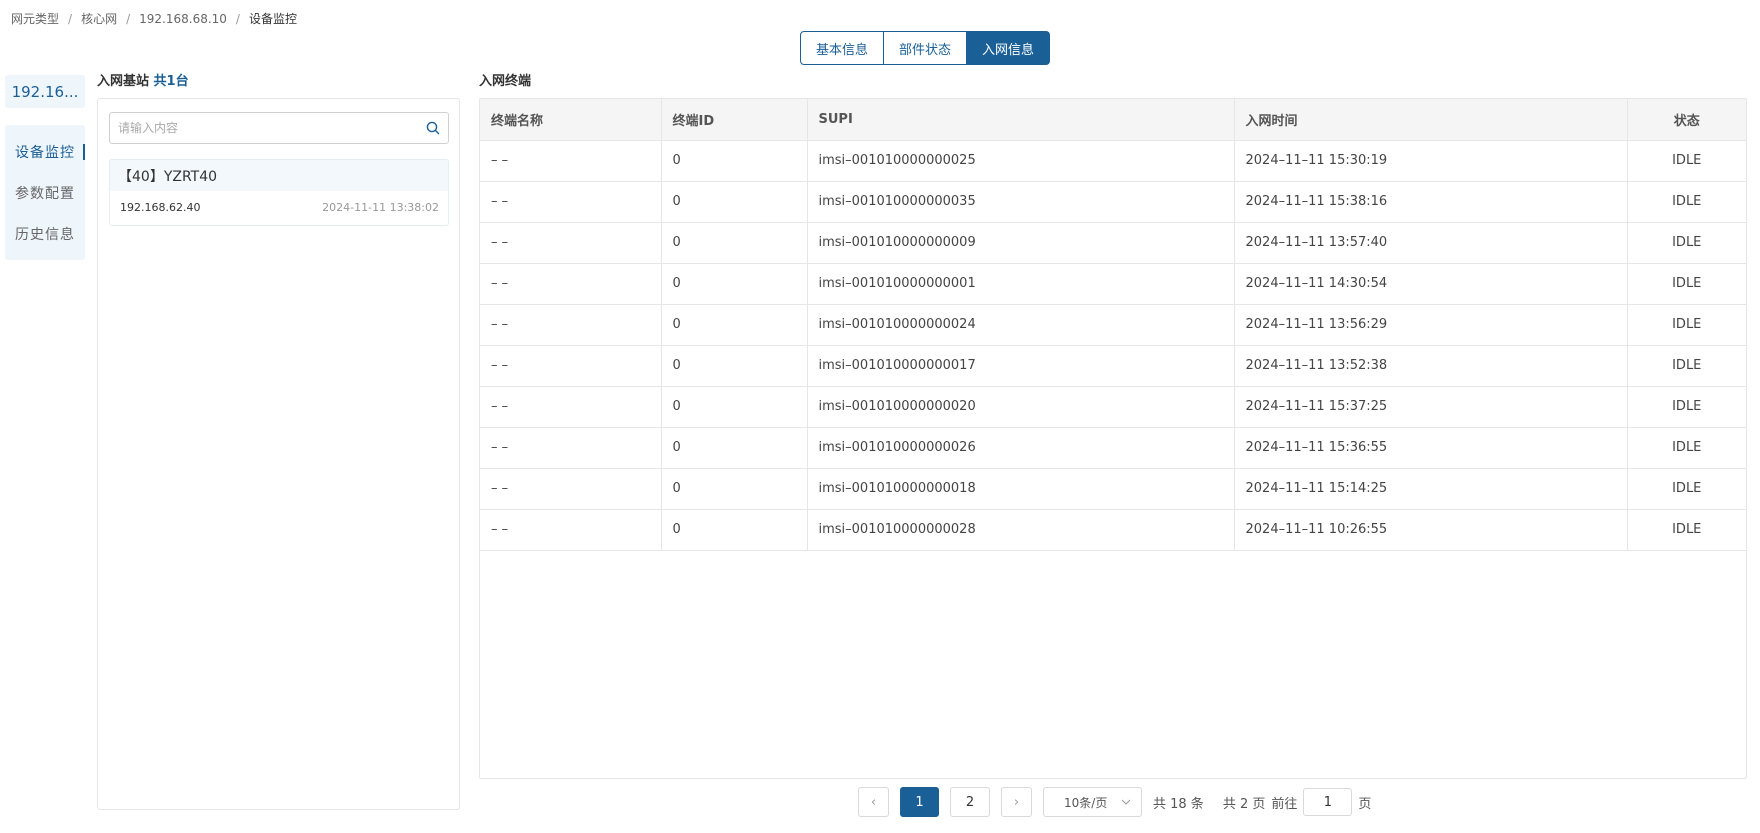 The width and height of the screenshot is (1760, 833). Describe the element at coordinates (1365, 804) in the screenshot. I see `goto-suffix: 页` at that location.